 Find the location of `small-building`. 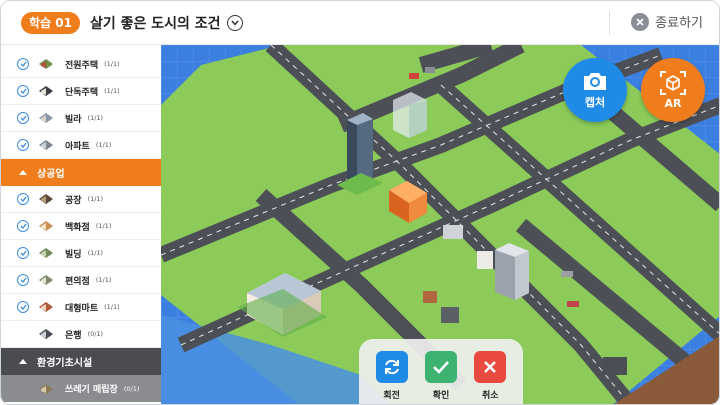

small-building is located at coordinates (453, 232).